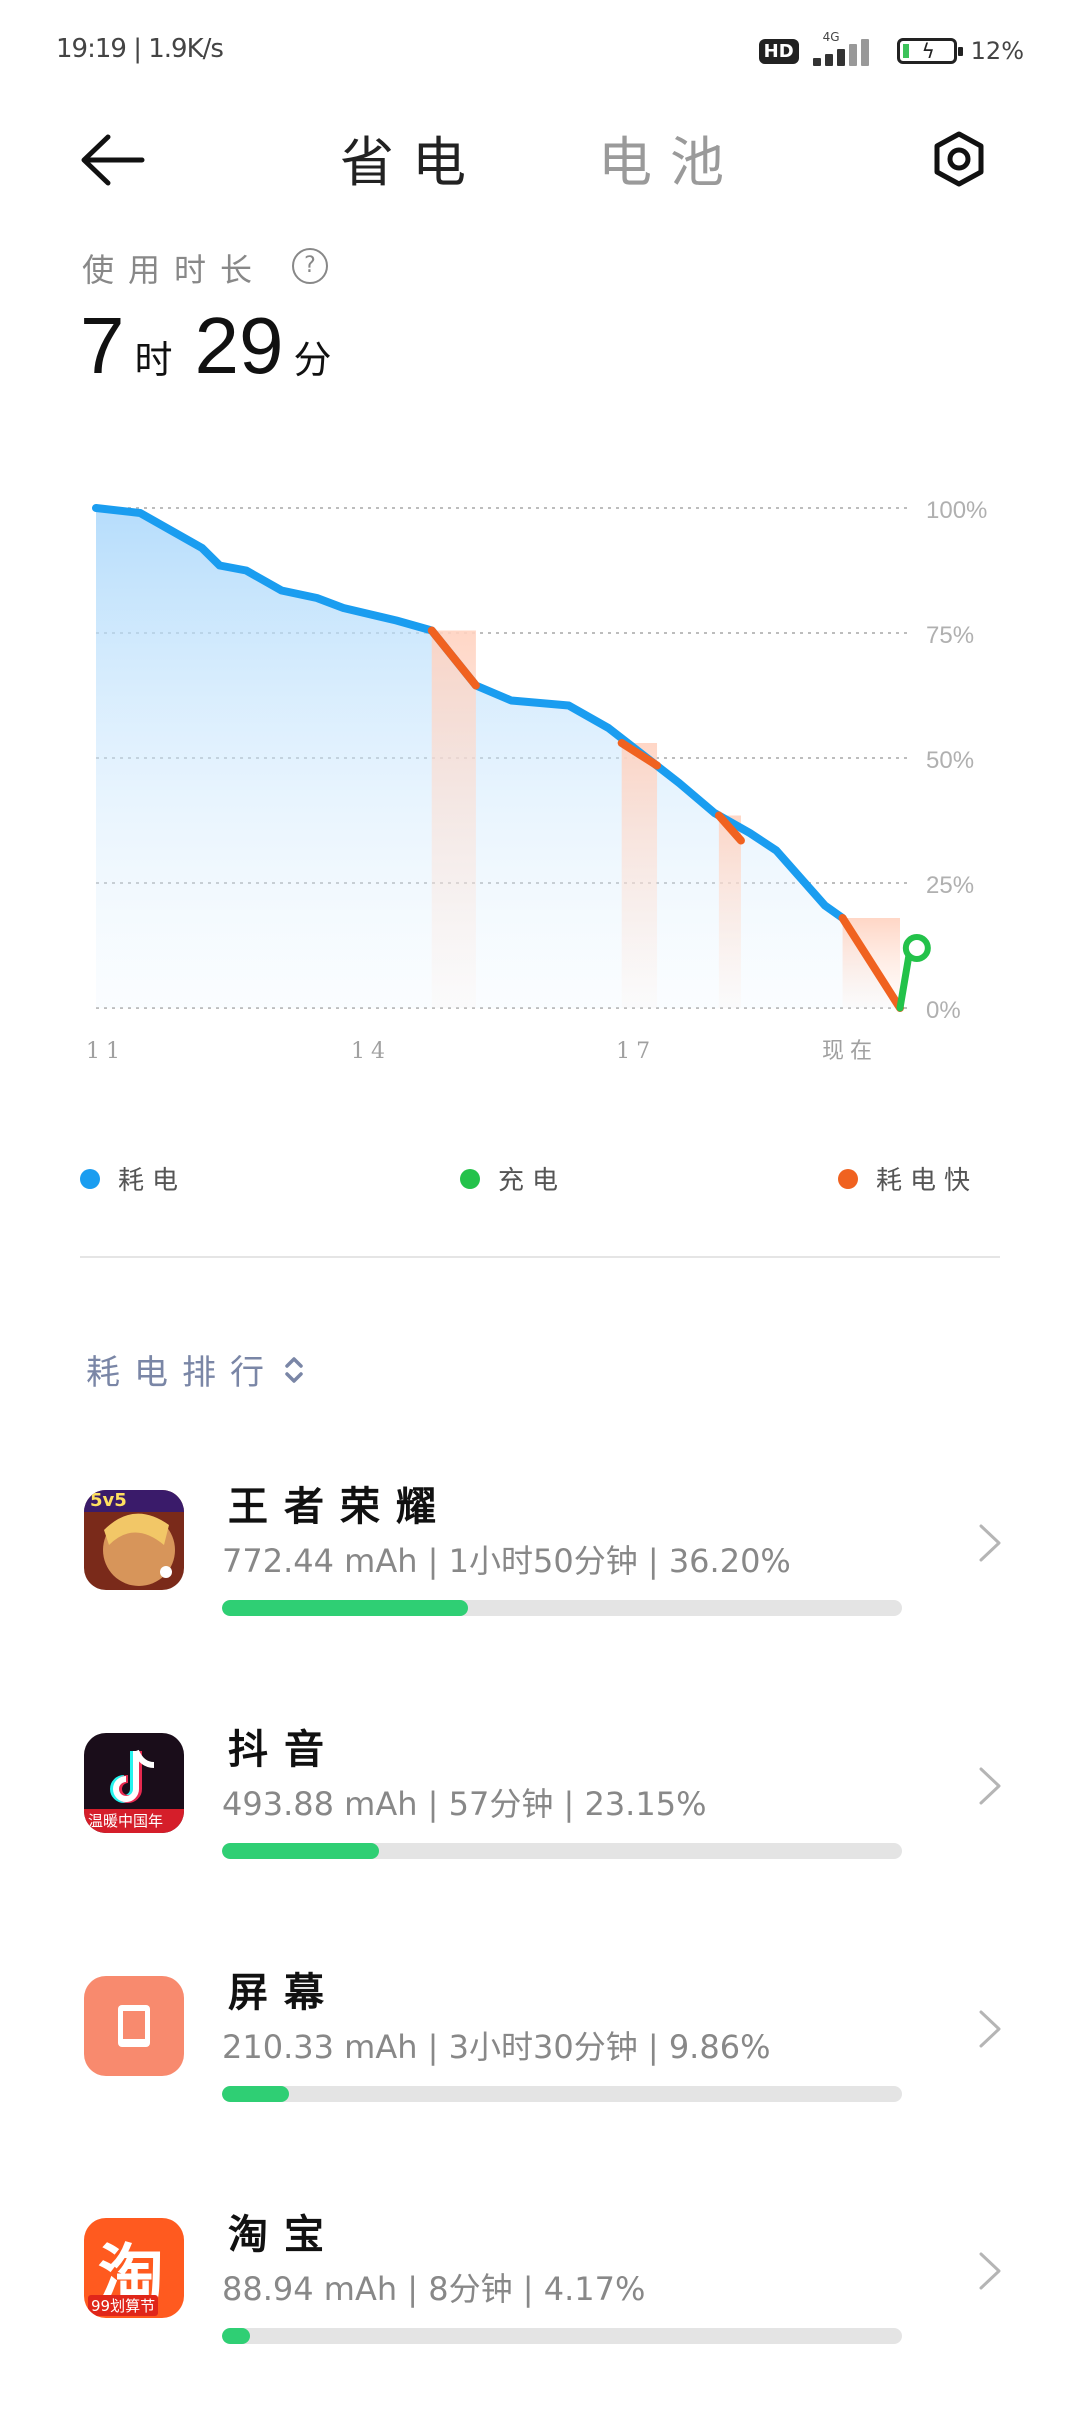 The width and height of the screenshot is (1080, 2418). What do you see at coordinates (464, 1804) in the screenshot?
I see `app-stats: 493.88 mAh | 57分钟 | 23.15%` at bounding box center [464, 1804].